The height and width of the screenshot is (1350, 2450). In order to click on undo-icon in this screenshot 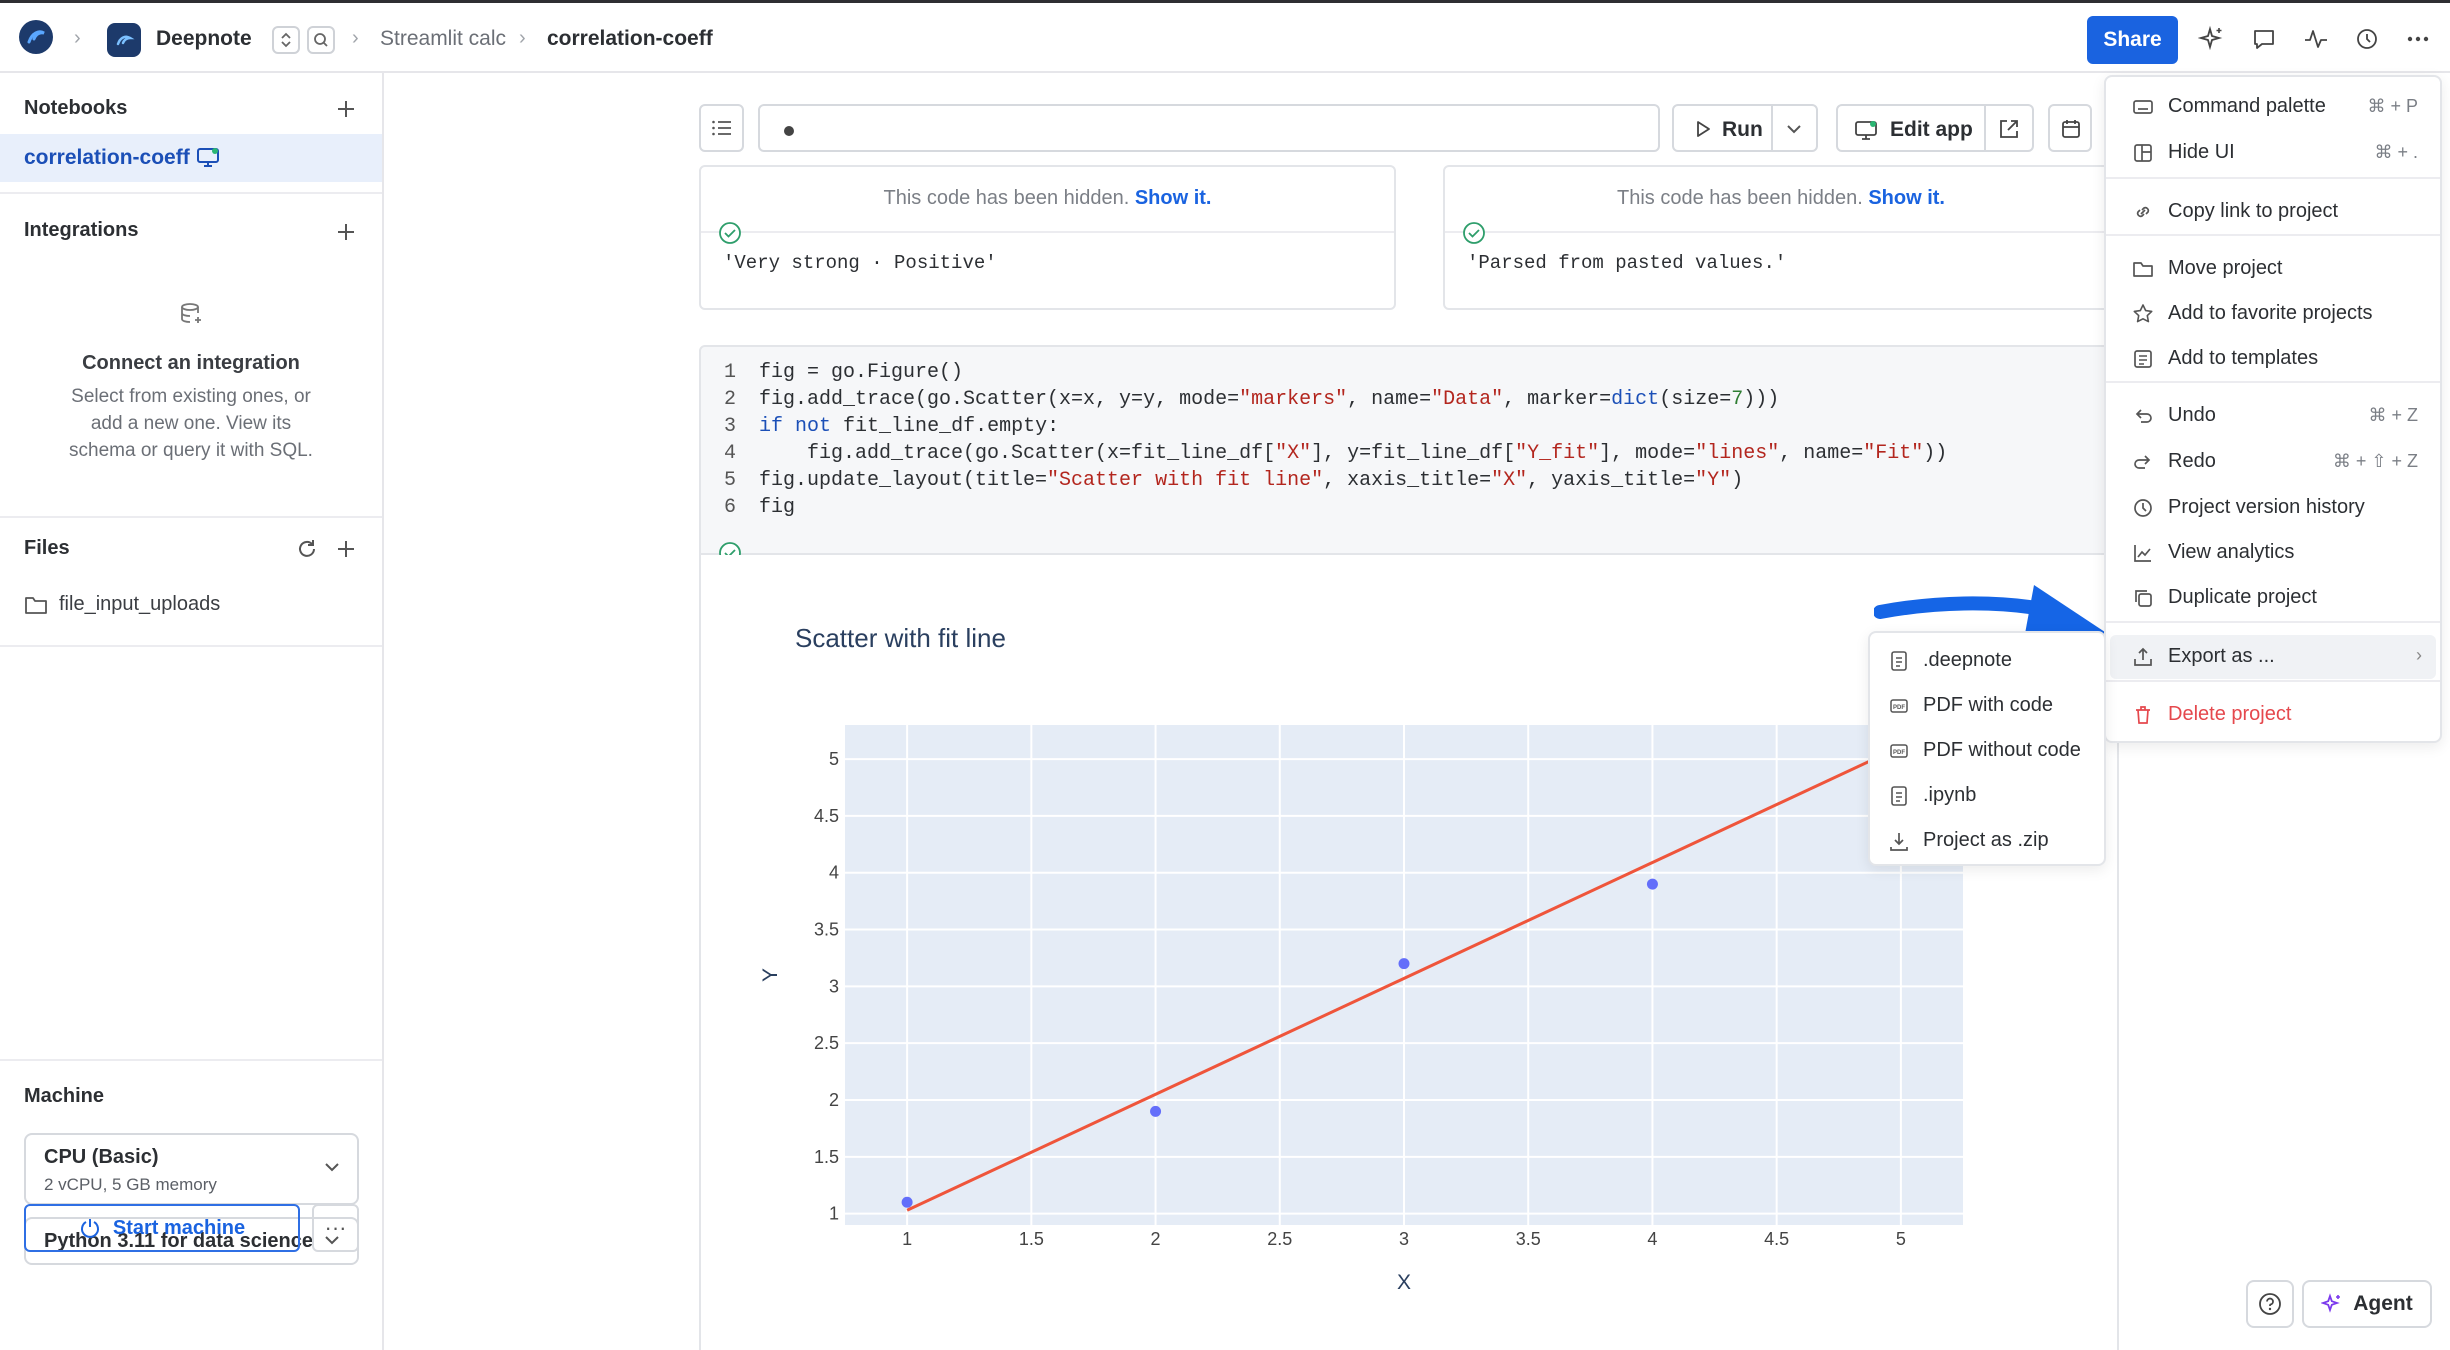, I will do `click(2143, 416)`.